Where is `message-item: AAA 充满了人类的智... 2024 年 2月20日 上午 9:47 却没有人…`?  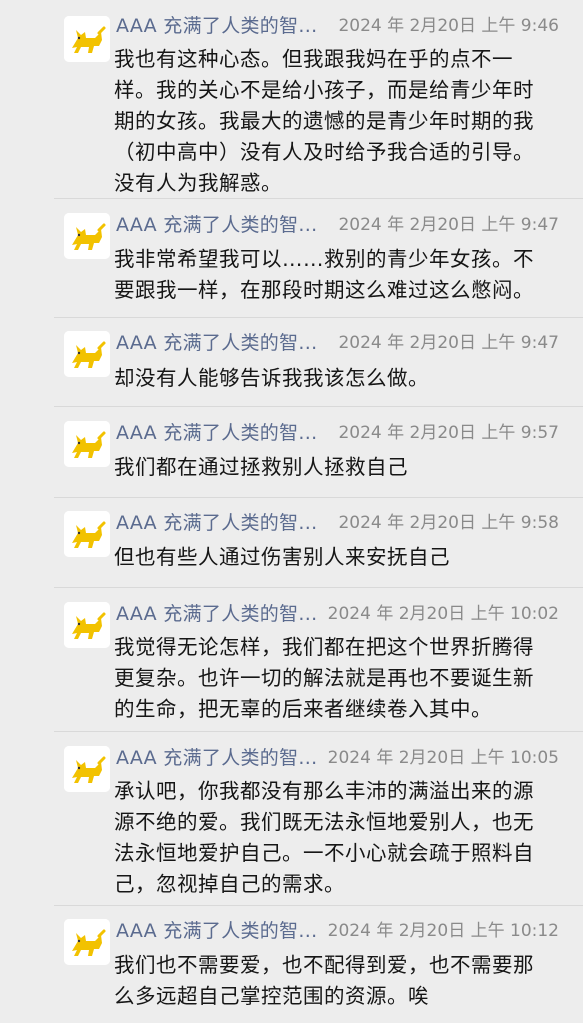 message-item: AAA 充满了人类的智... 2024 年 2月20日 上午 9:47 却没有人… is located at coordinates (291, 362).